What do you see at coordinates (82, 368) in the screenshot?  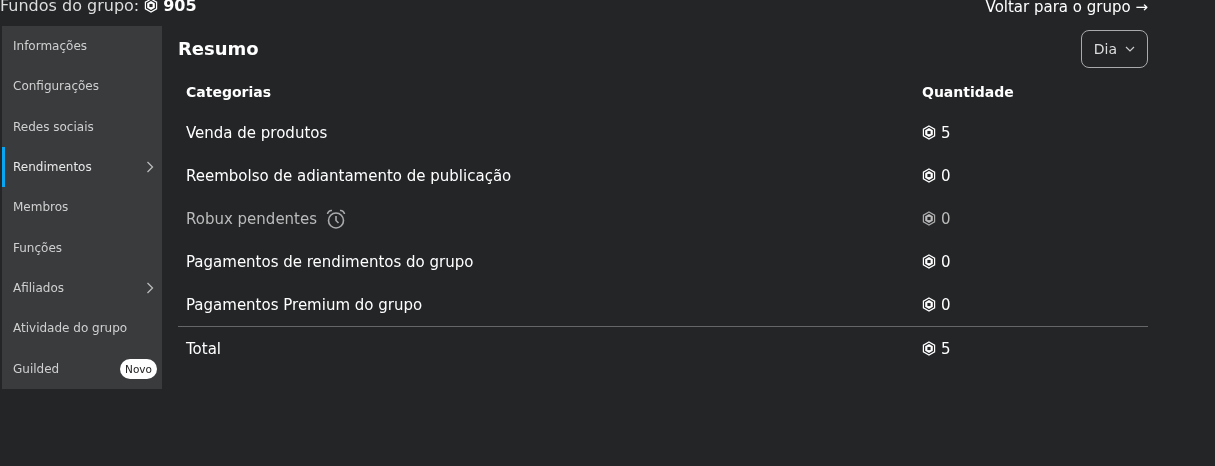 I see `sidebar-item: Guilded Novo` at bounding box center [82, 368].